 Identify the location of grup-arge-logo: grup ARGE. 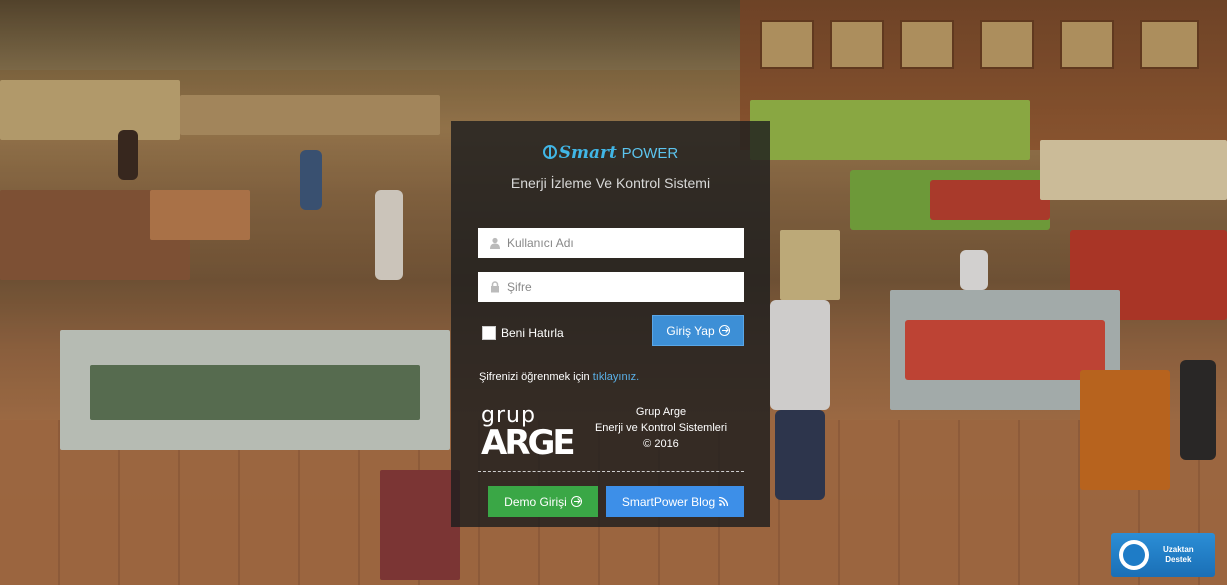
(529, 434).